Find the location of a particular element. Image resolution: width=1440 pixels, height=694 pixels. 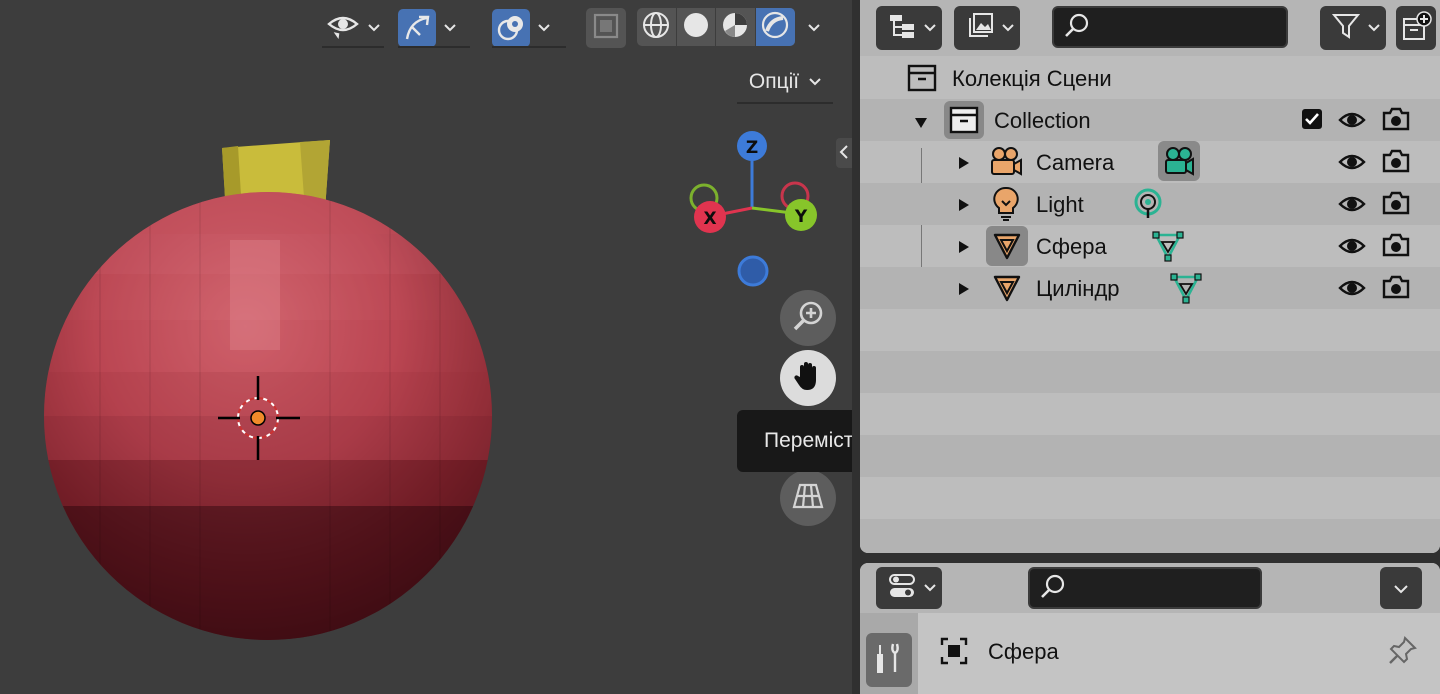

tree-label: Light is located at coordinates (1060, 204).